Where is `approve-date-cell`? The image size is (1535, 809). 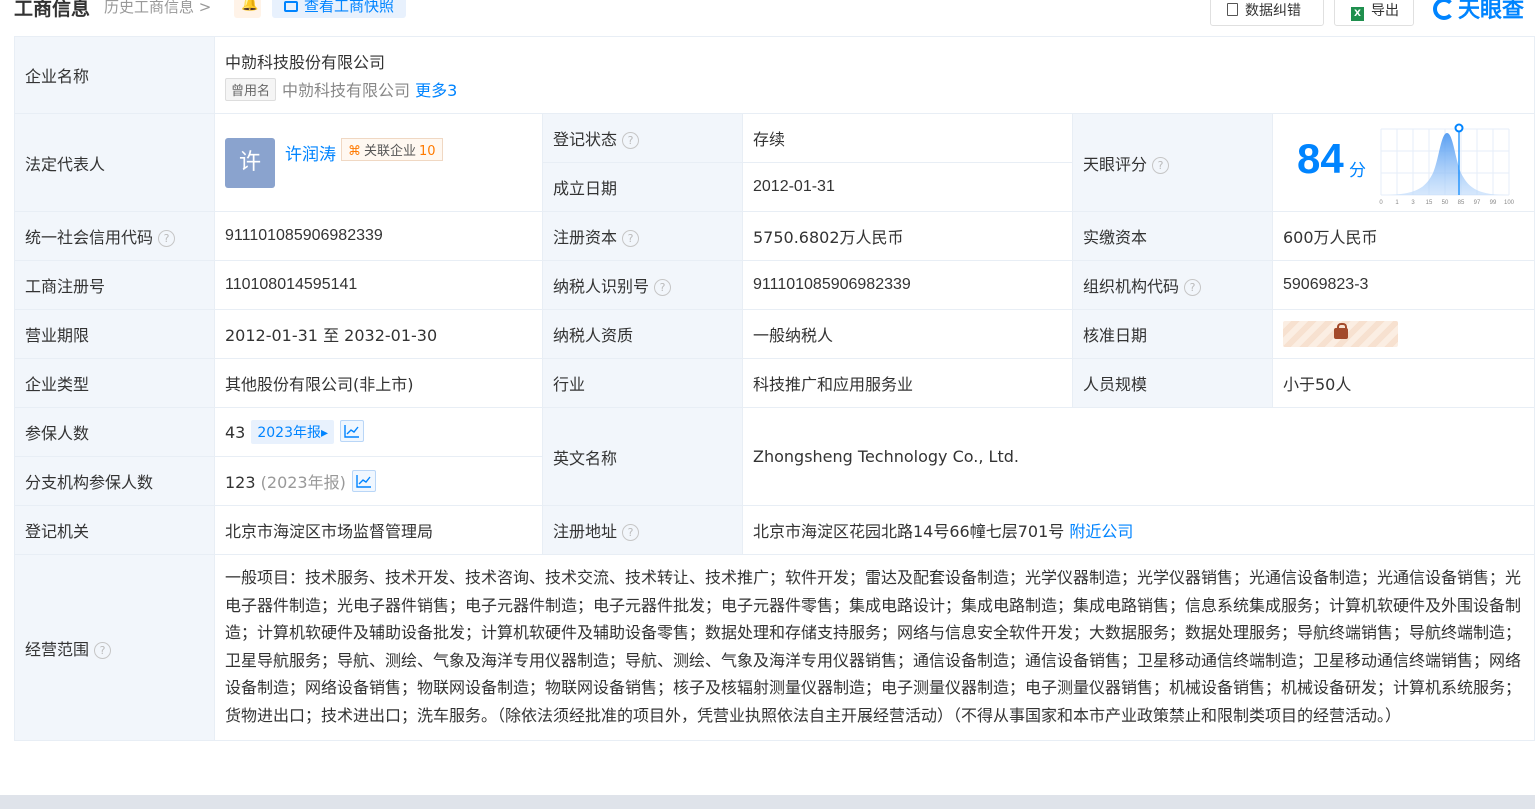 approve-date-cell is located at coordinates (1403, 334).